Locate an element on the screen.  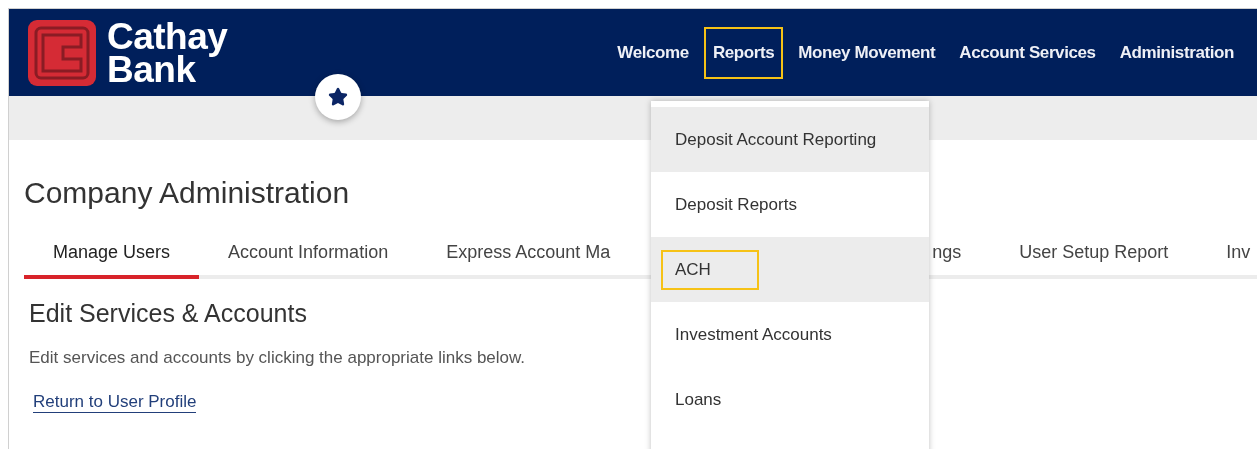
menu-item: Investment Accounts is located at coordinates (790, 334).